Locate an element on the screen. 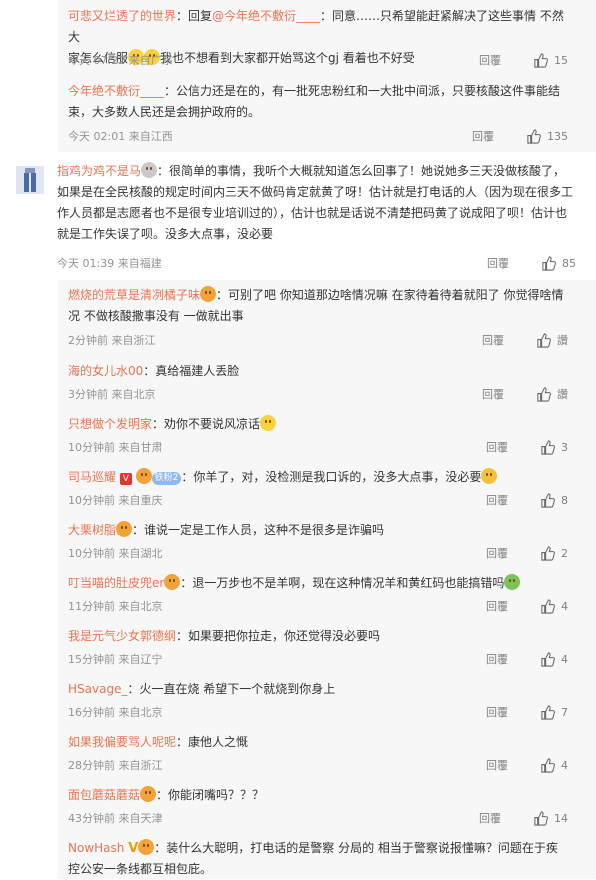 This screenshot has height=880, width=596. reply-actions: 回覆 7 is located at coordinates (527, 712).